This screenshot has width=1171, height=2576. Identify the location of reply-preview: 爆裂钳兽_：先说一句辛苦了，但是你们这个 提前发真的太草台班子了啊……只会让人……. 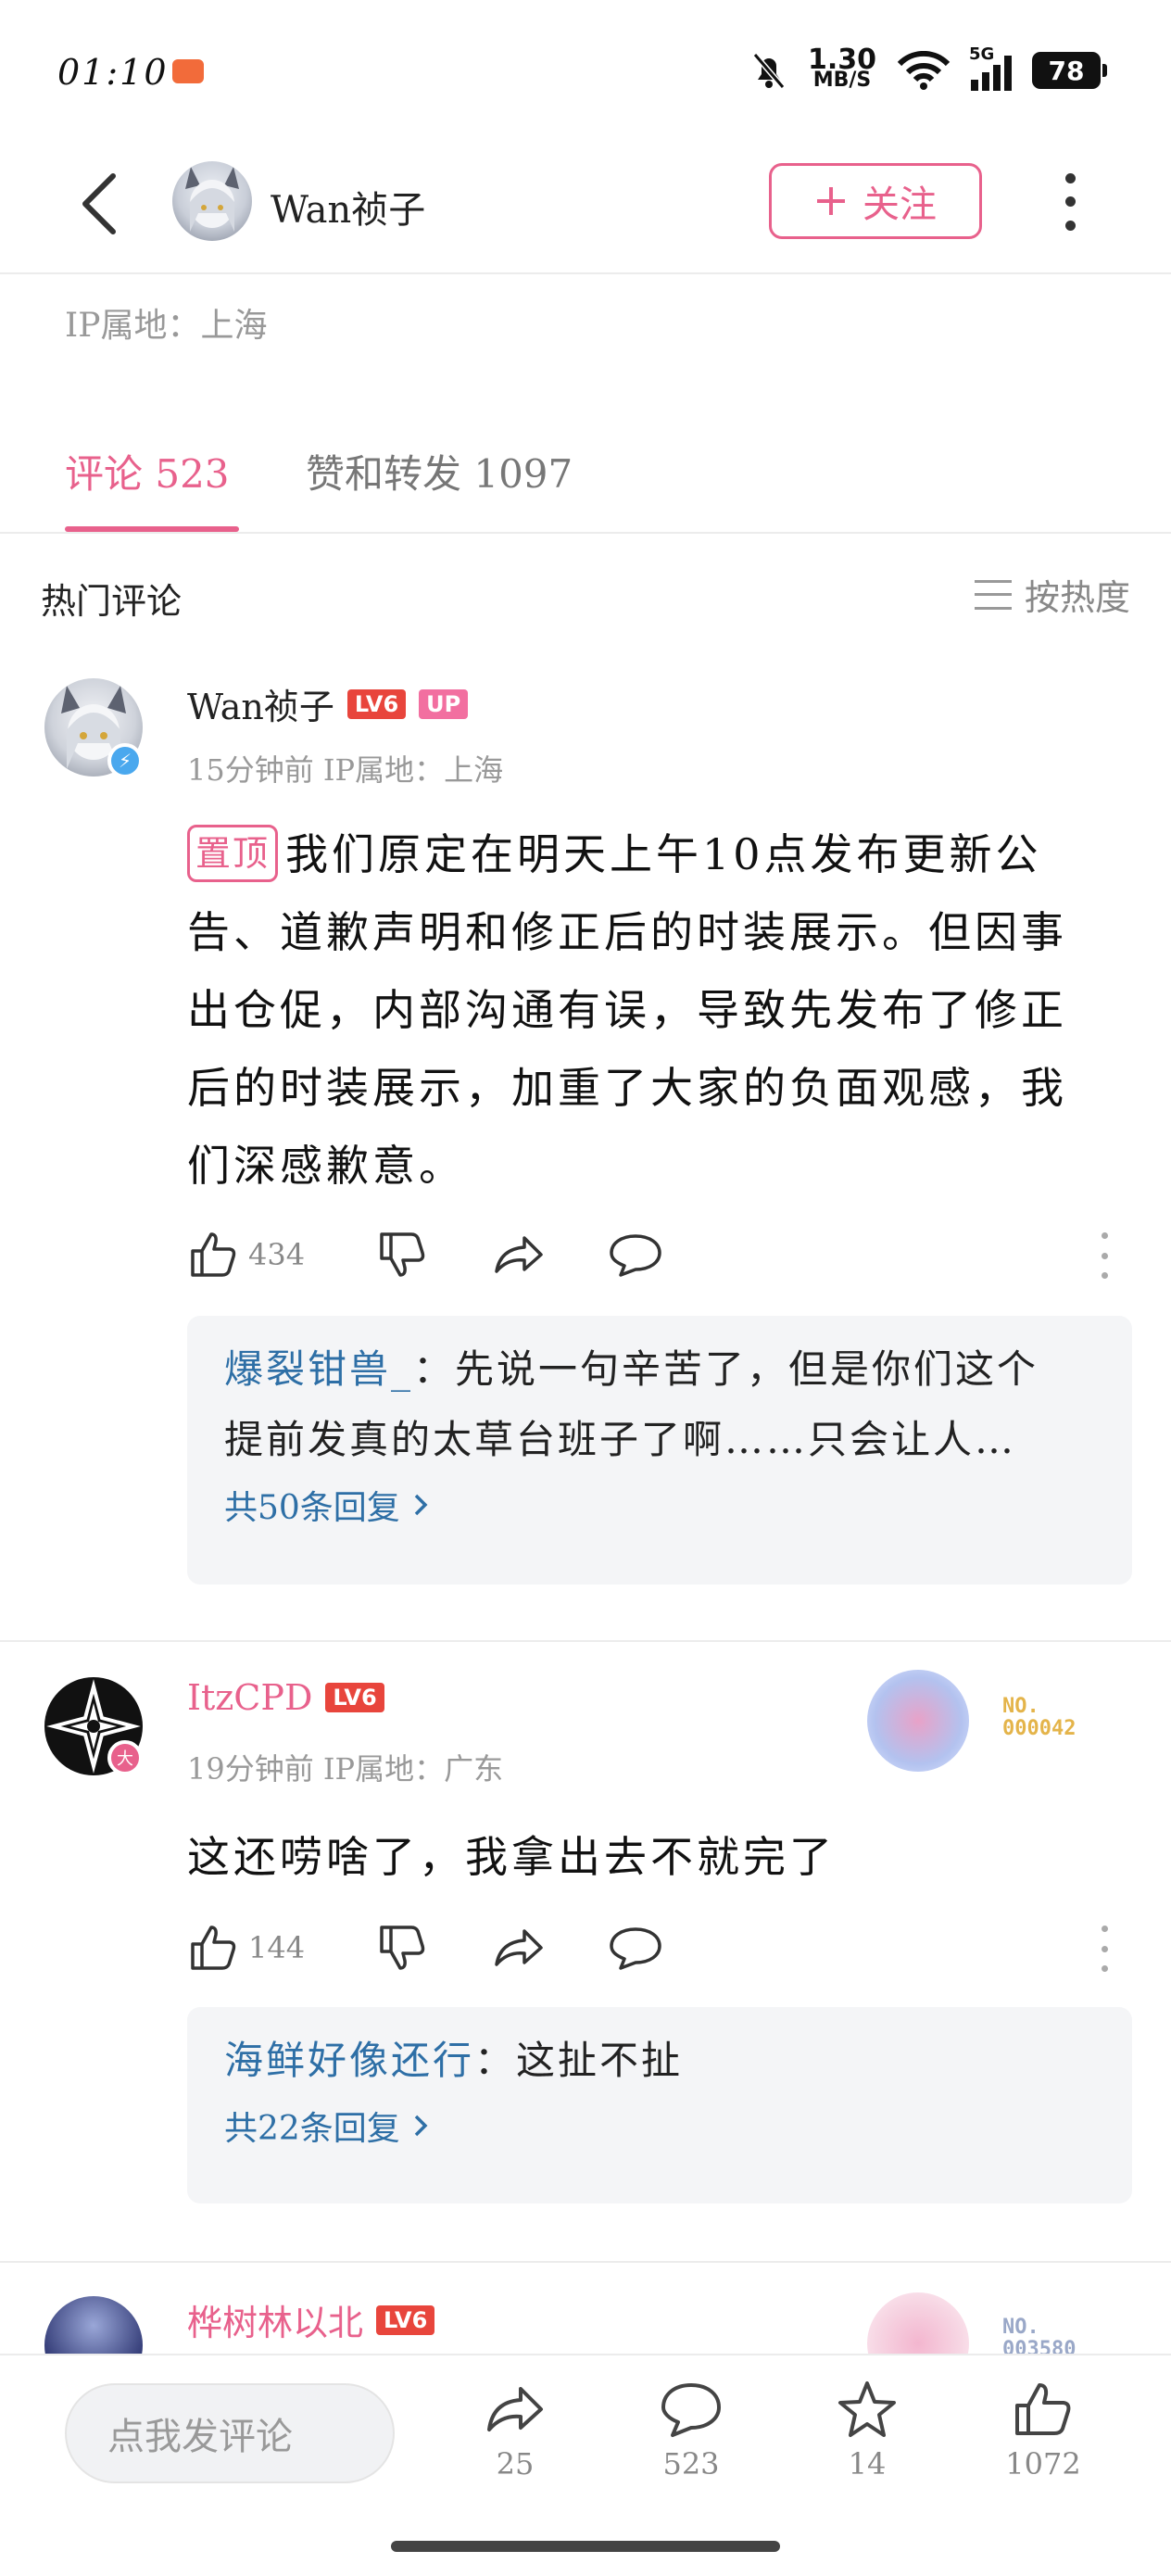
(659, 1450).